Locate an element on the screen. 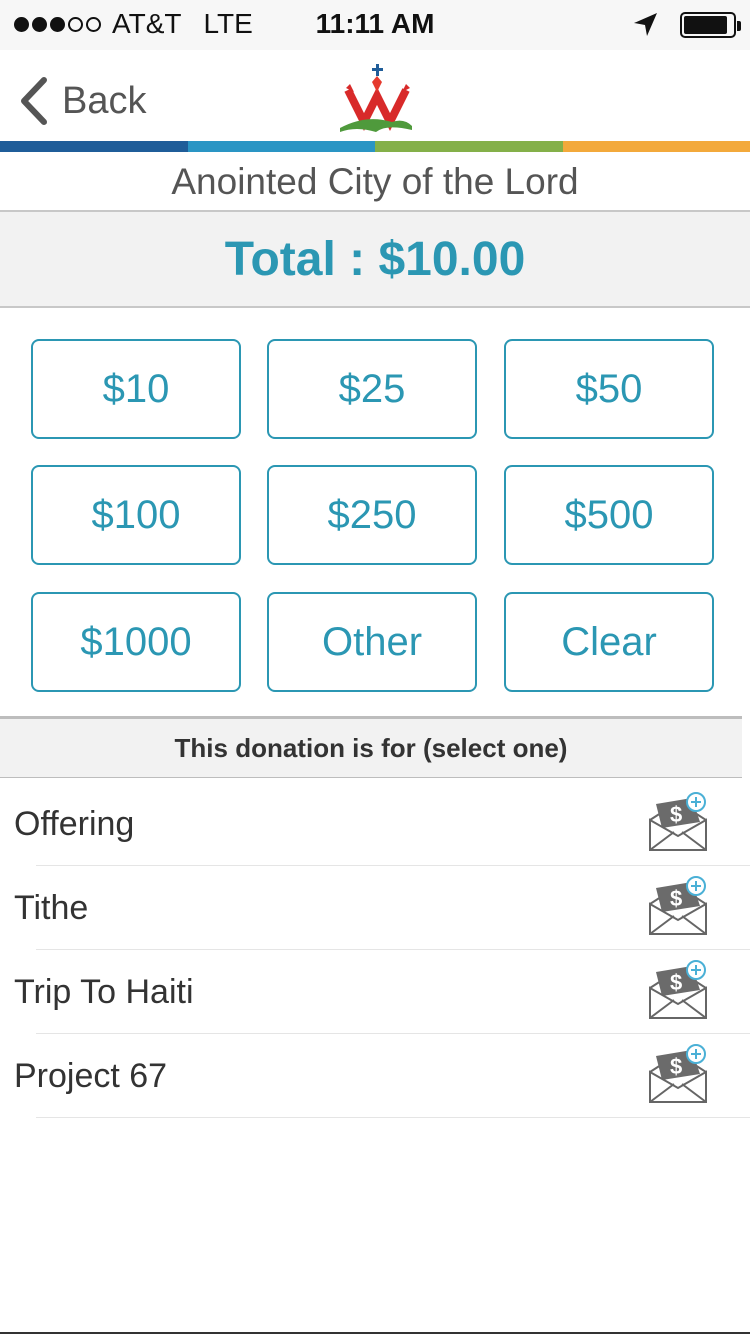 This screenshot has height=1334, width=750. back-button: Back is located at coordinates (81, 101).